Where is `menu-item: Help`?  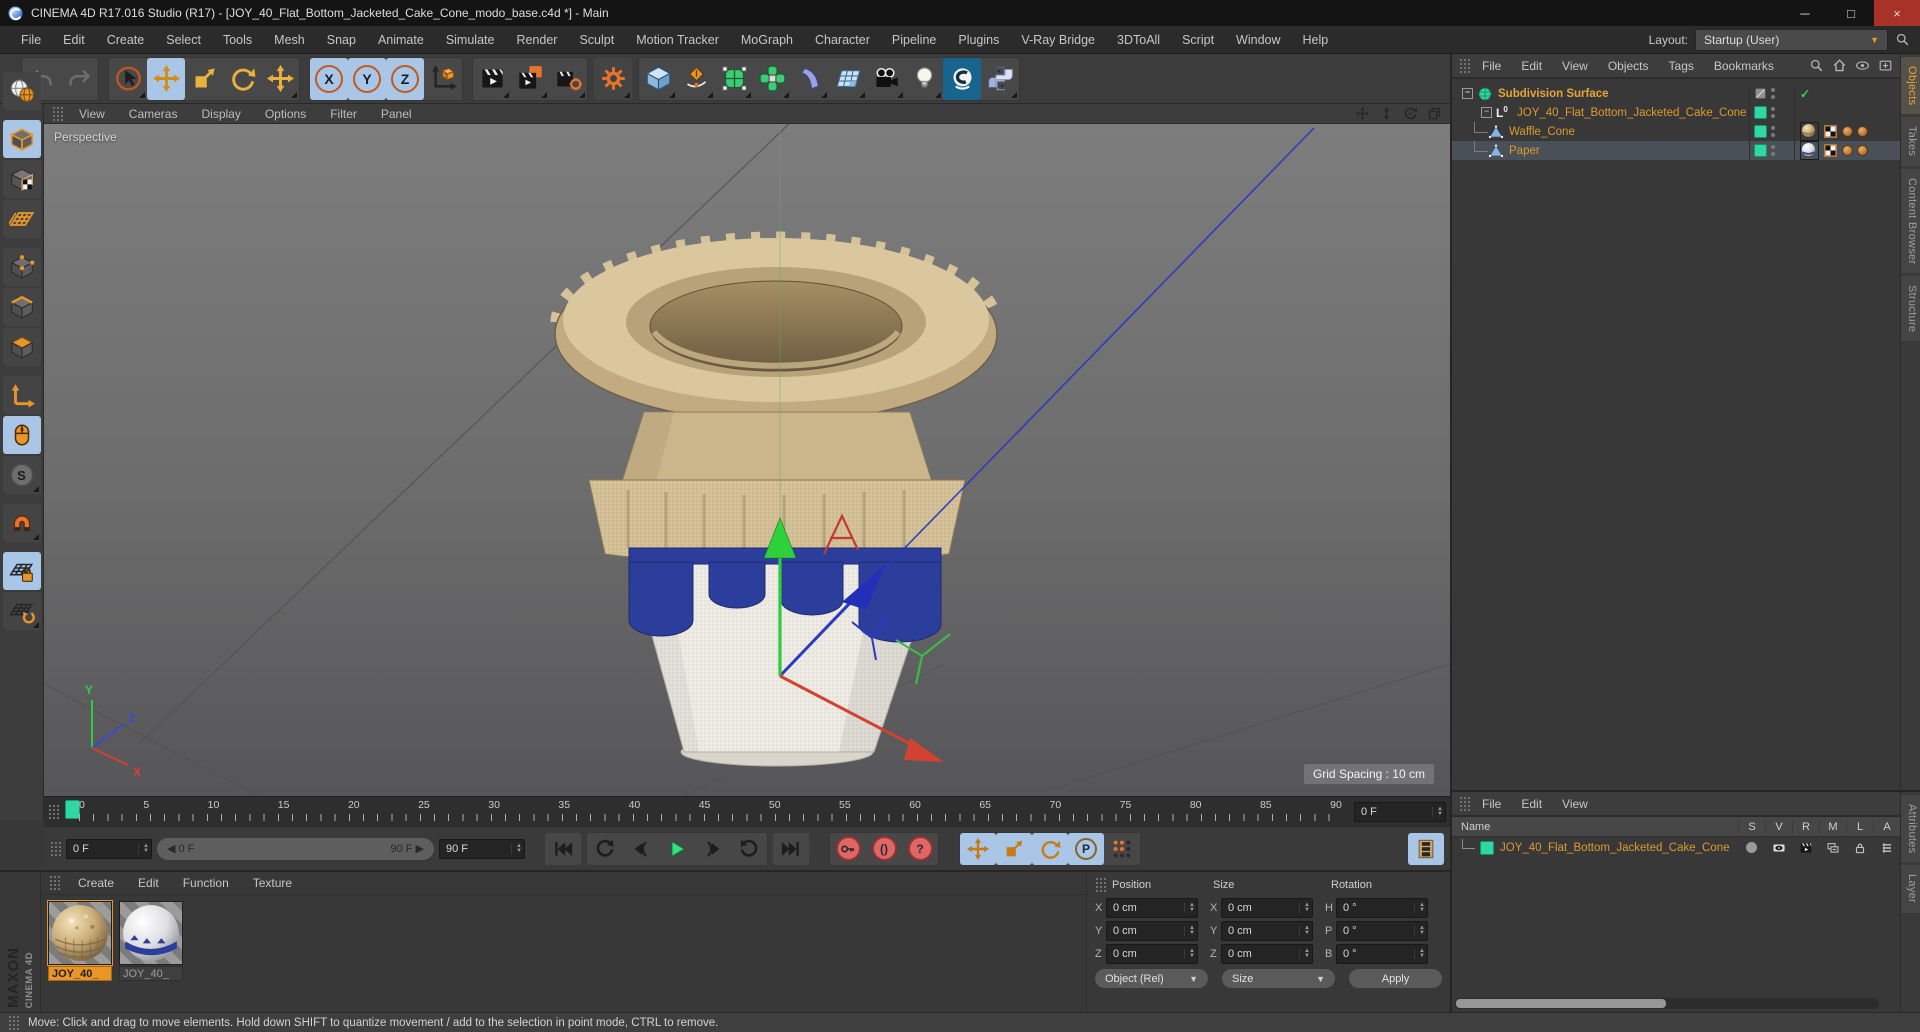
menu-item: Help is located at coordinates (1316, 40).